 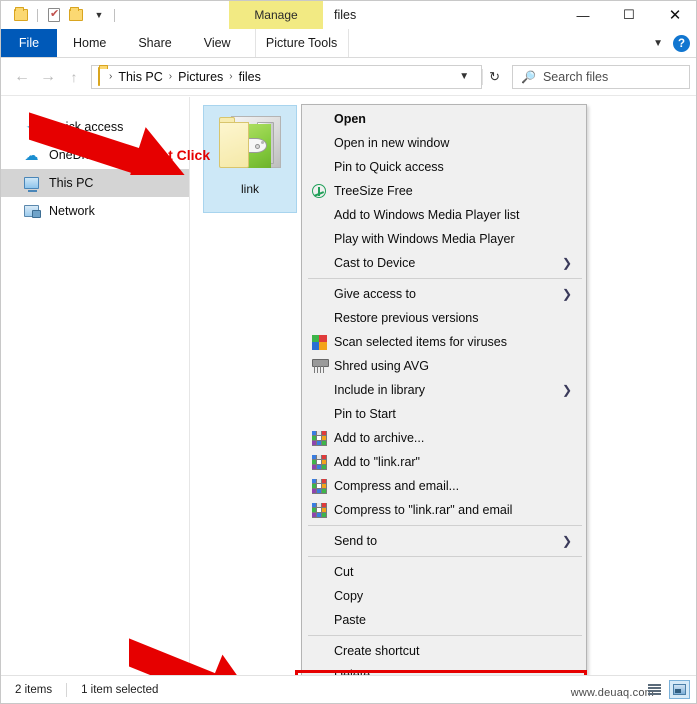 What do you see at coordinates (276, 15) in the screenshot?
I see `contextual-tab-manage: Manage` at bounding box center [276, 15].